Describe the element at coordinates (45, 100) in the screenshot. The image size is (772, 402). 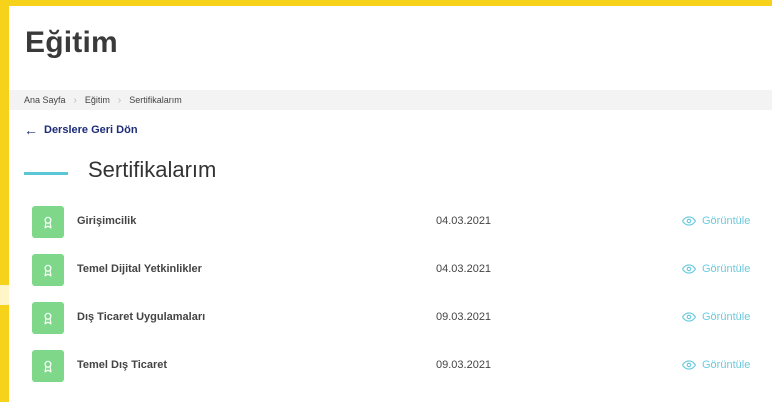
I see `breadcrumb-home: Ana Sayfa` at that location.